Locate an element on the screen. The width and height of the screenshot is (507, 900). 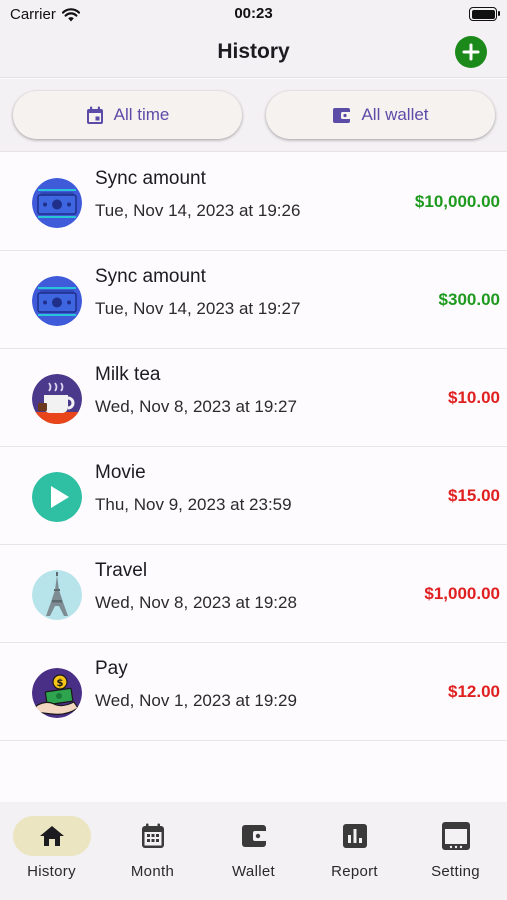
transaction-amount: $15.00 is located at coordinates (474, 495).